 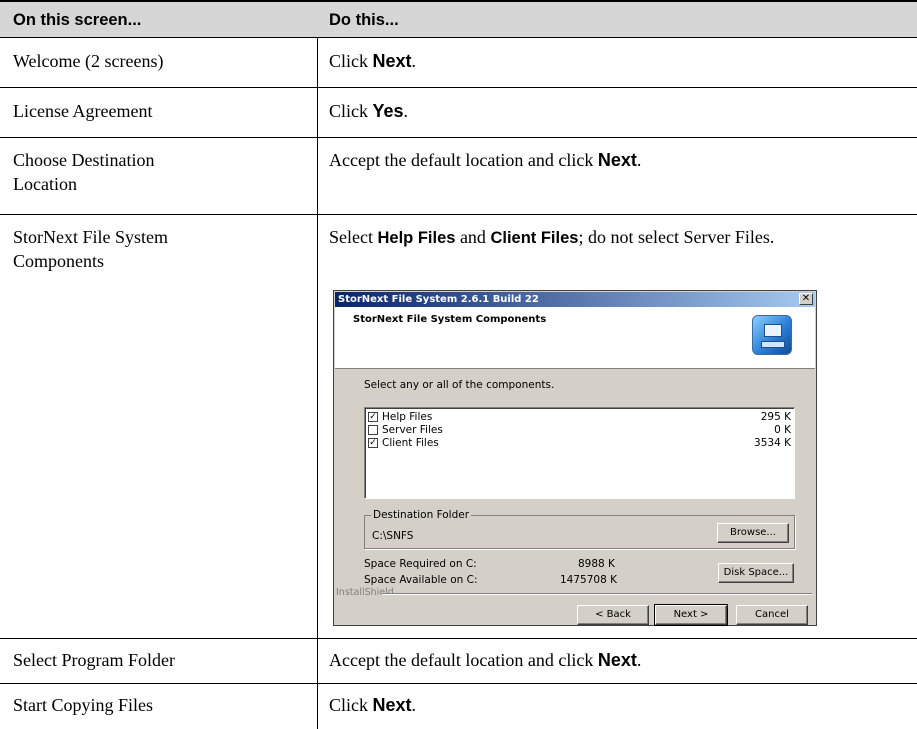 I want to click on space-required-label: Space Required on C:, so click(x=420, y=564).